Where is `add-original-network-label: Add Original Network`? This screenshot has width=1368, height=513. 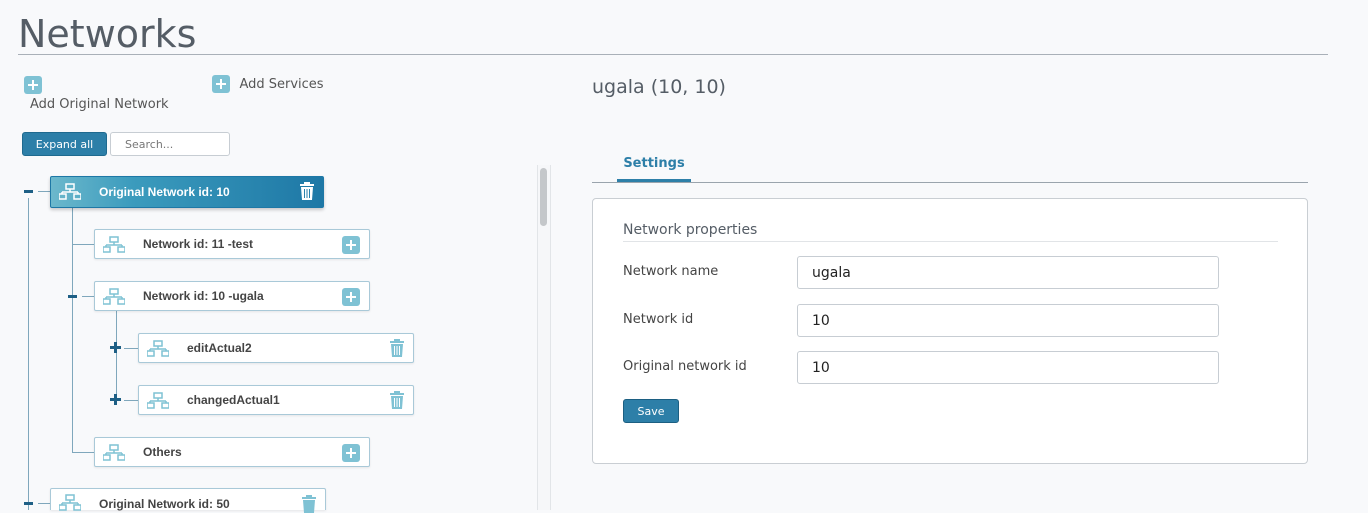 add-original-network-label: Add Original Network is located at coordinates (99, 104).